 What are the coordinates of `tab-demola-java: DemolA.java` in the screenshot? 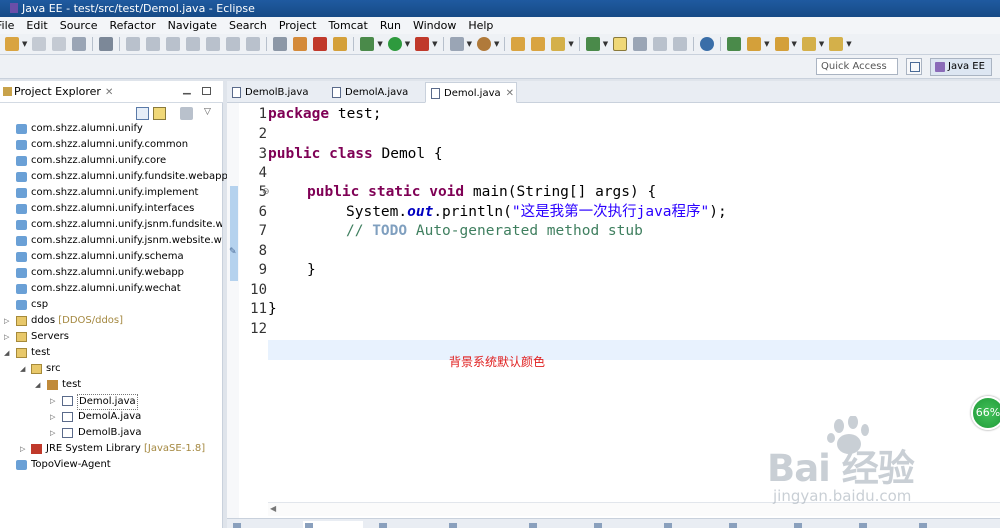 It's located at (375, 92).